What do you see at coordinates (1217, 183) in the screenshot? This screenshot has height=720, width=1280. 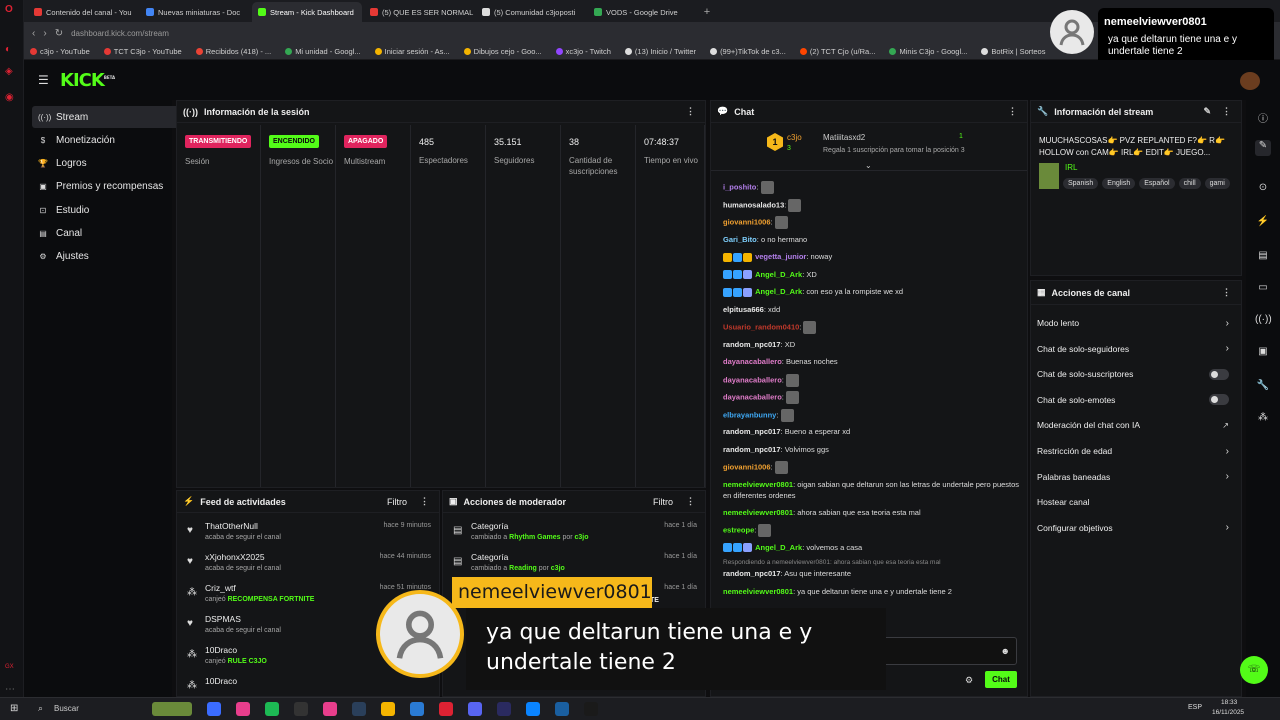 I see `stream-tag: gami` at bounding box center [1217, 183].